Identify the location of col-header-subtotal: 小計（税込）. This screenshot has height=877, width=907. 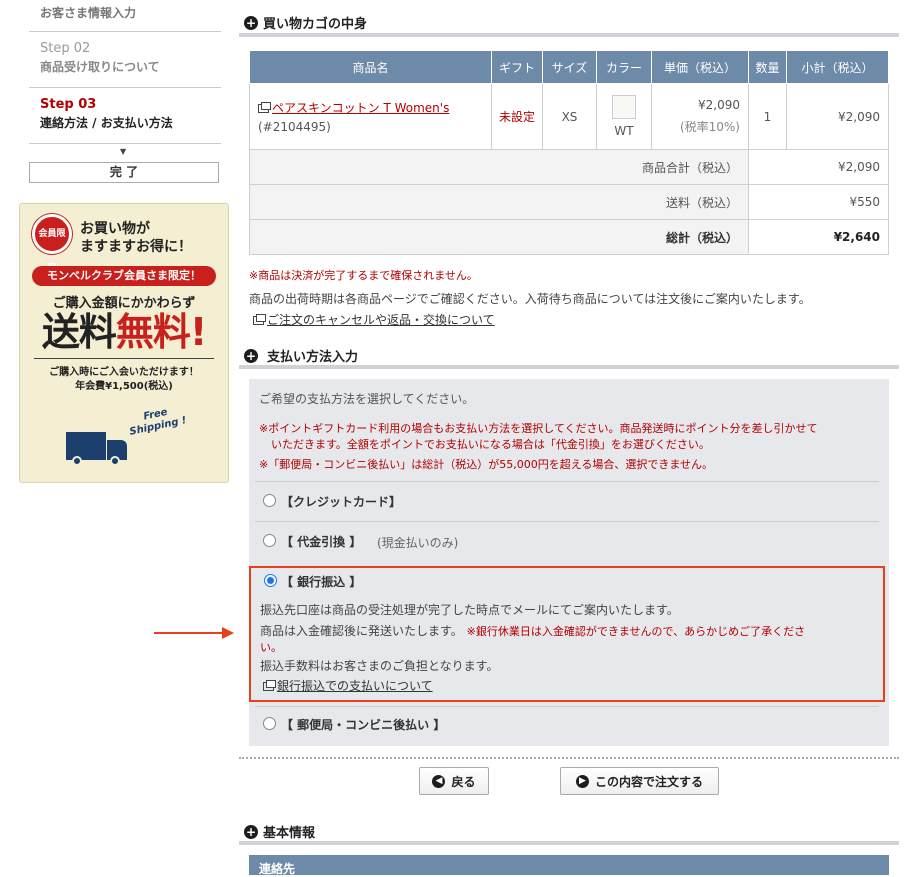
(837, 67).